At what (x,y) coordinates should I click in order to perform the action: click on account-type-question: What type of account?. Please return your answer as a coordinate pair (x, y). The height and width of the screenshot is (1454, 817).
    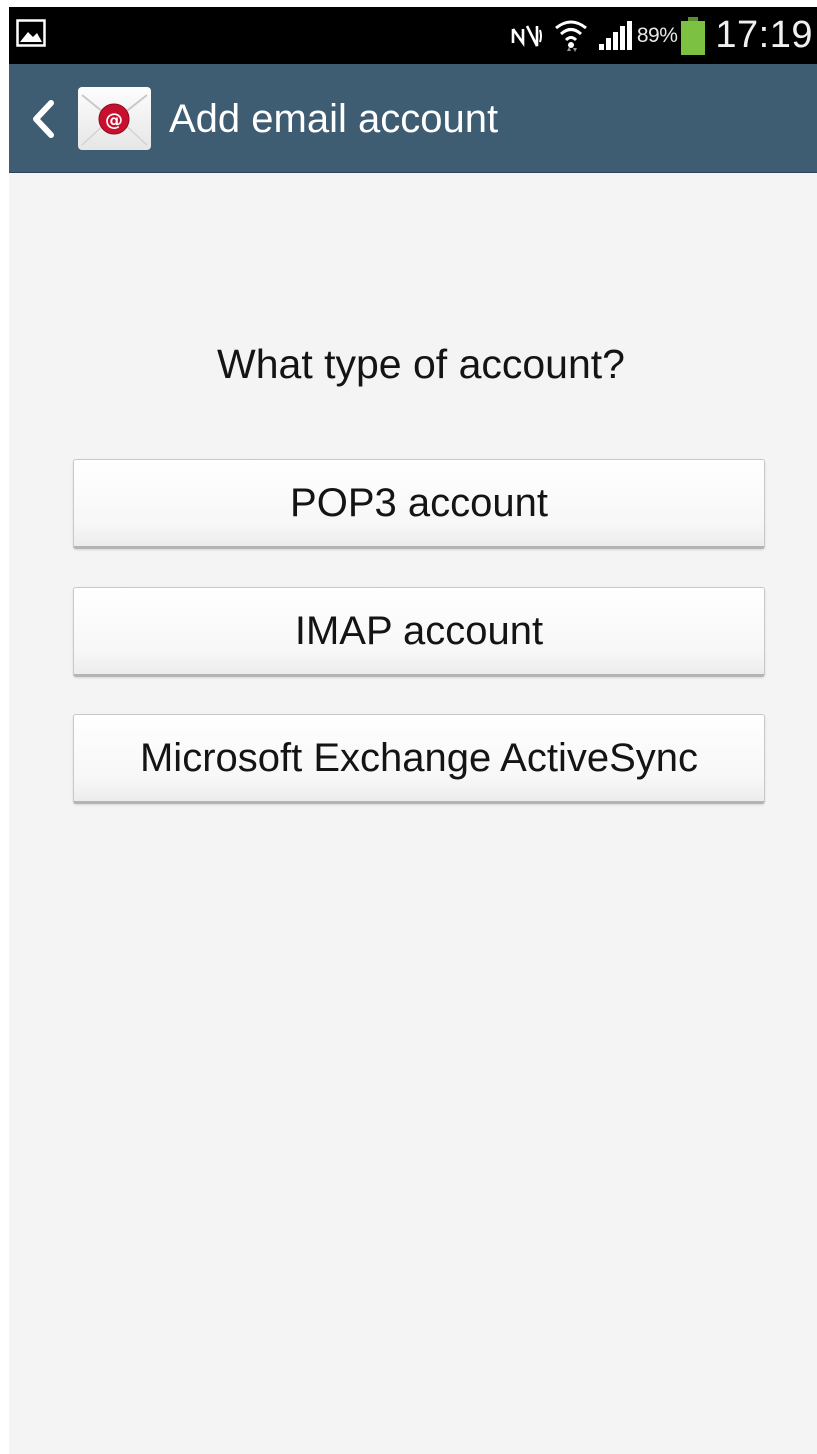
    Looking at the image, I should click on (421, 364).